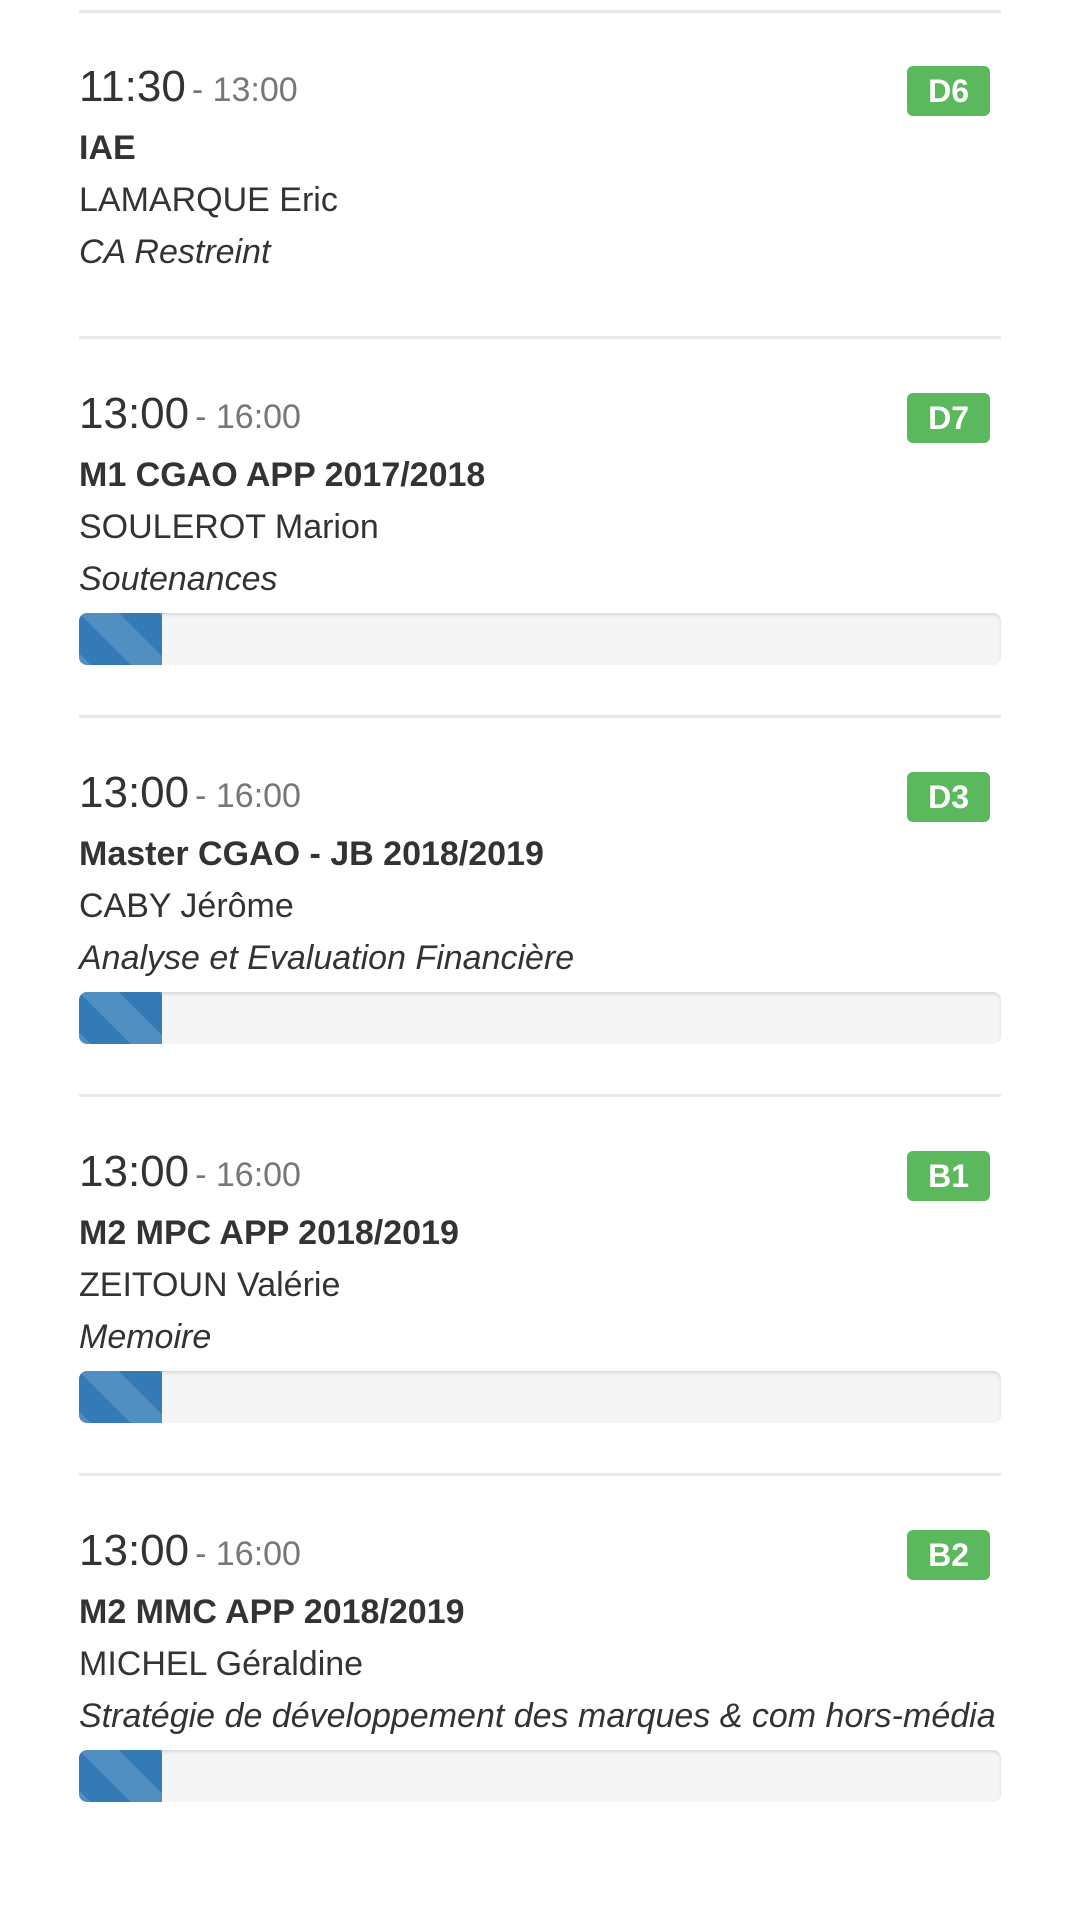 This screenshot has height=1919, width=1079. I want to click on room-badge: D7, so click(948, 418).